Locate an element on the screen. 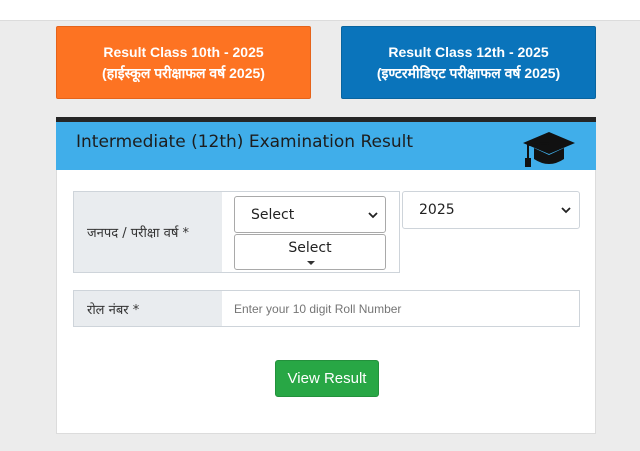  class-12-title: Result Class 12th - 2025 is located at coordinates (468, 51).